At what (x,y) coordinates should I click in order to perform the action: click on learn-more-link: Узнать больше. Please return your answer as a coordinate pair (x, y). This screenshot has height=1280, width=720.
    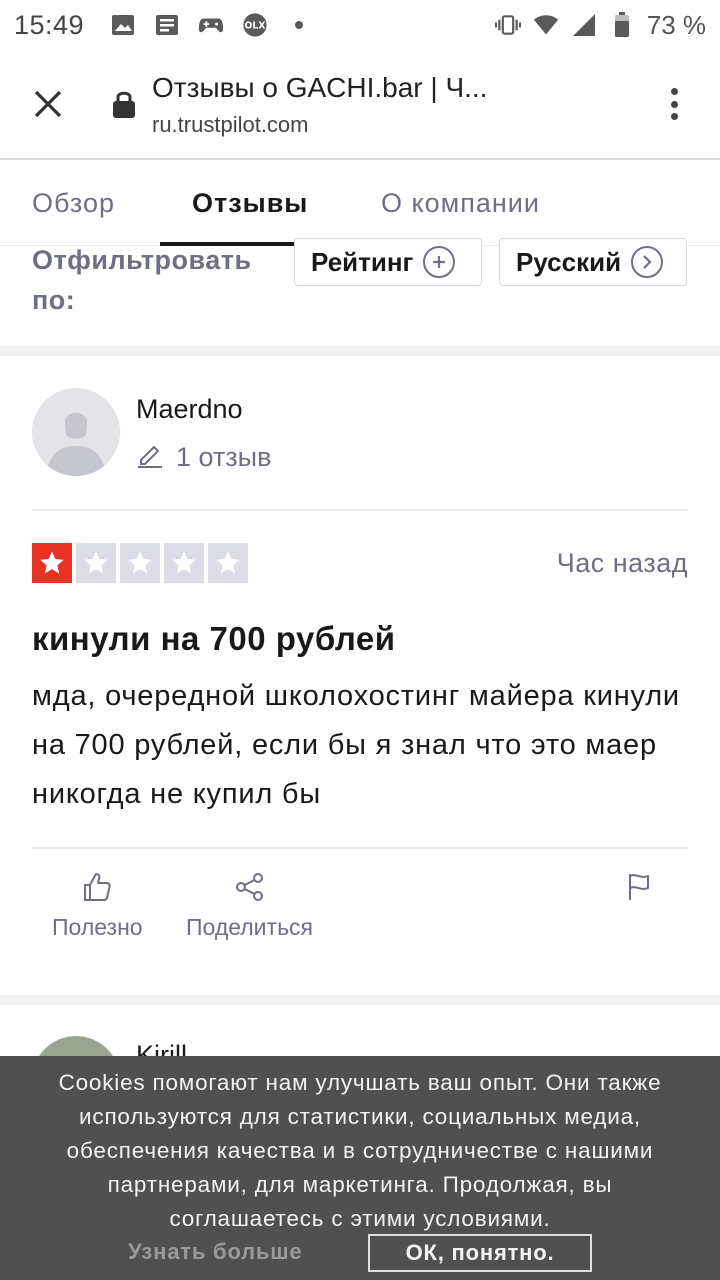
    Looking at the image, I should click on (215, 1252).